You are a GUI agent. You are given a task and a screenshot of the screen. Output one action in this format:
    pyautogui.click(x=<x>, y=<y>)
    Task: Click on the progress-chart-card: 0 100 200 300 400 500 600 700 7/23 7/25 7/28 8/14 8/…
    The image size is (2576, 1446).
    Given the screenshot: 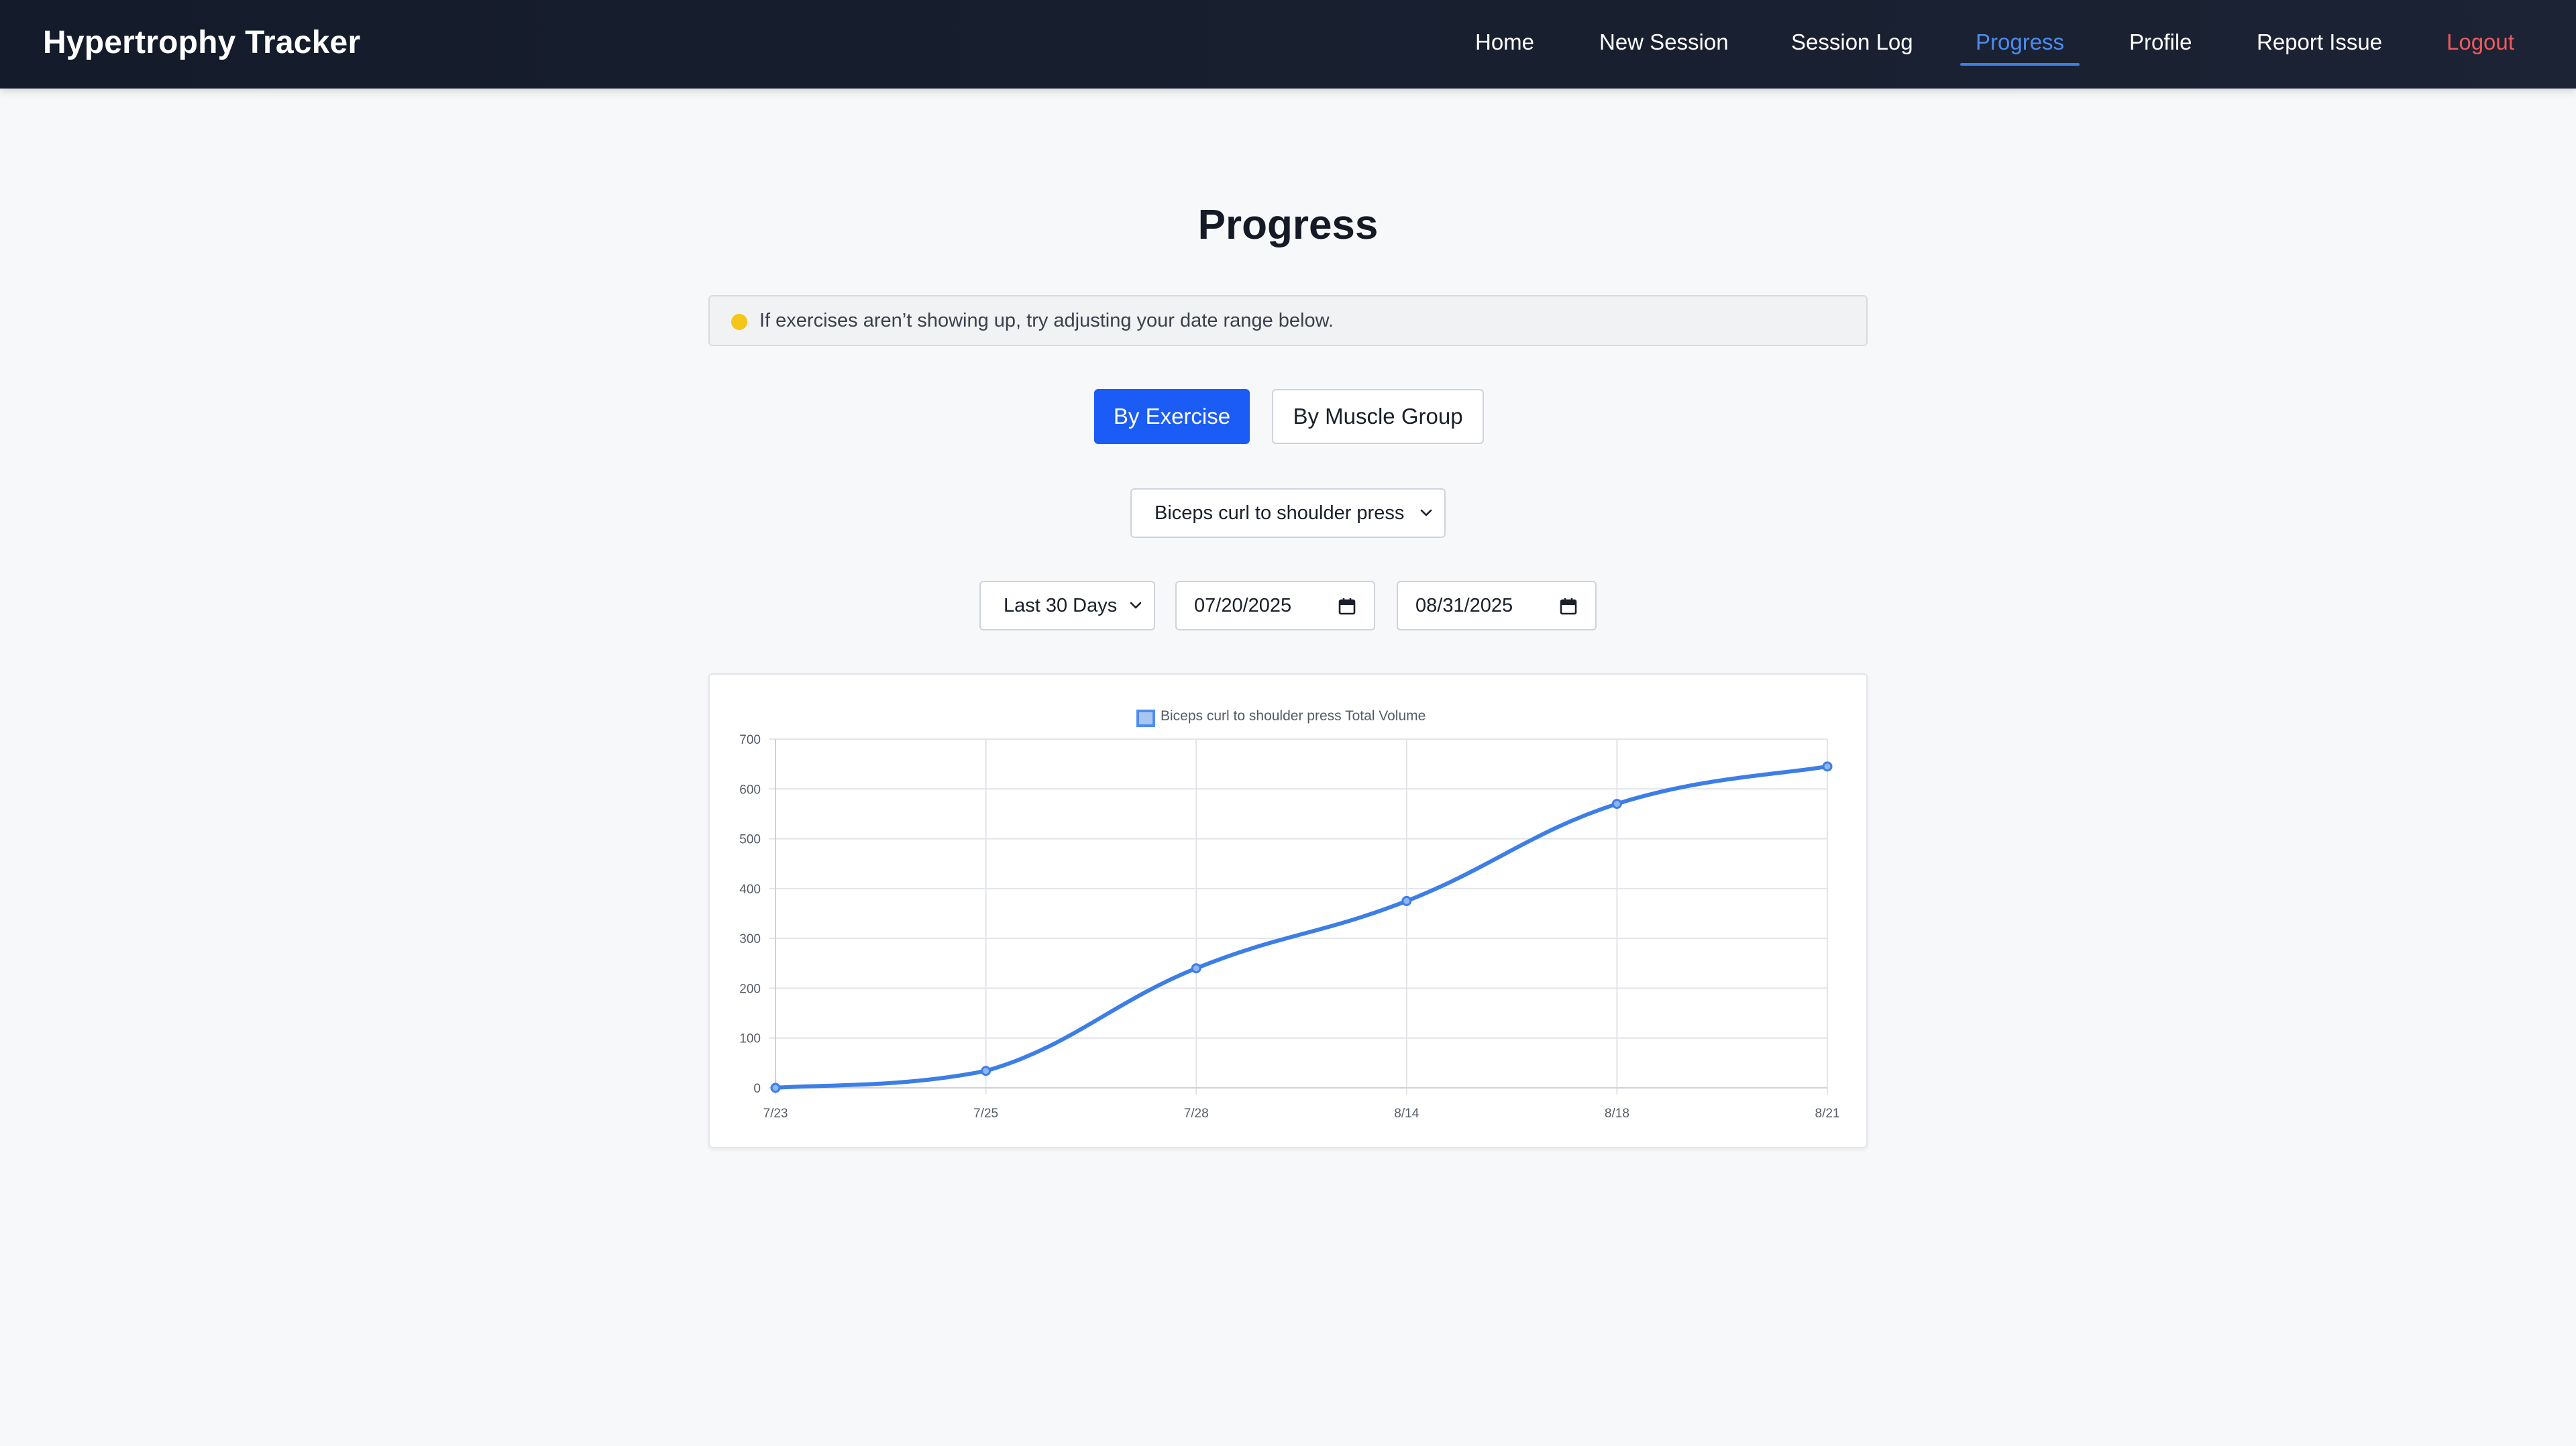 What is the action you would take?
    pyautogui.click(x=1288, y=910)
    